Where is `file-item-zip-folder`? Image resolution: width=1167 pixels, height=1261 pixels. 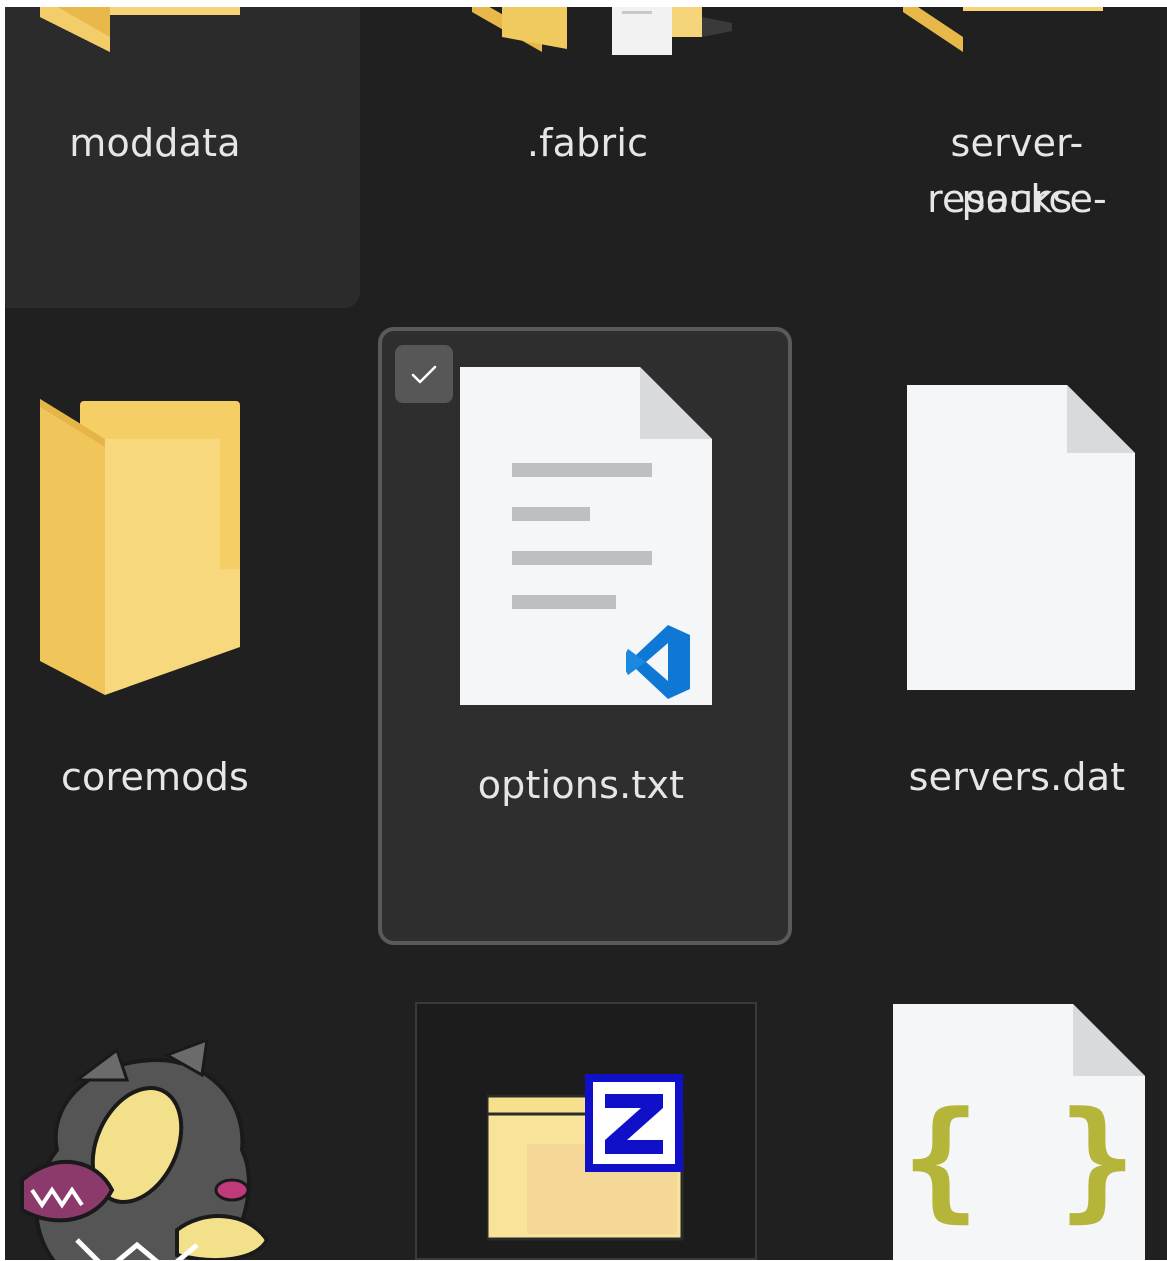 file-item-zip-folder is located at coordinates (586, 1131).